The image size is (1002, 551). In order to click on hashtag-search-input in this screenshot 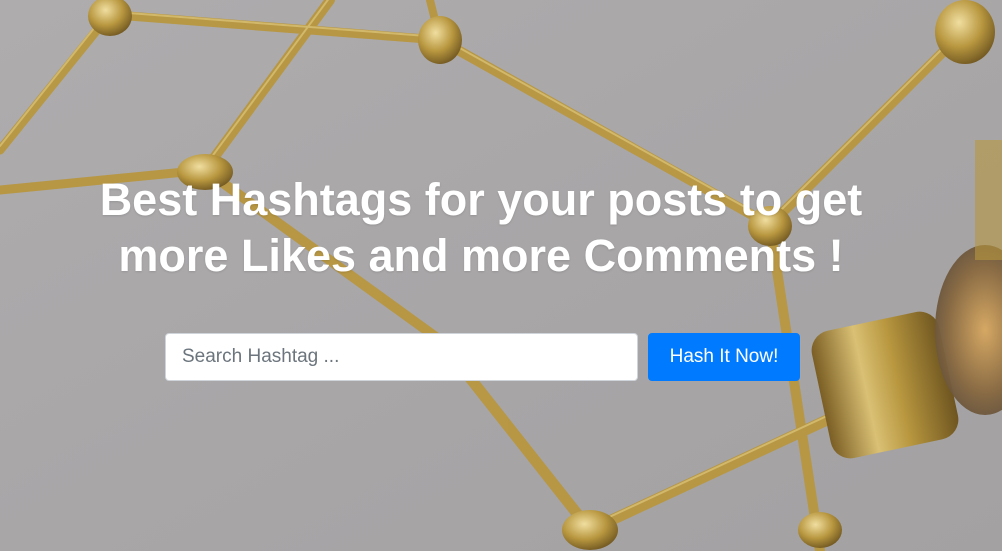, I will do `click(401, 357)`.